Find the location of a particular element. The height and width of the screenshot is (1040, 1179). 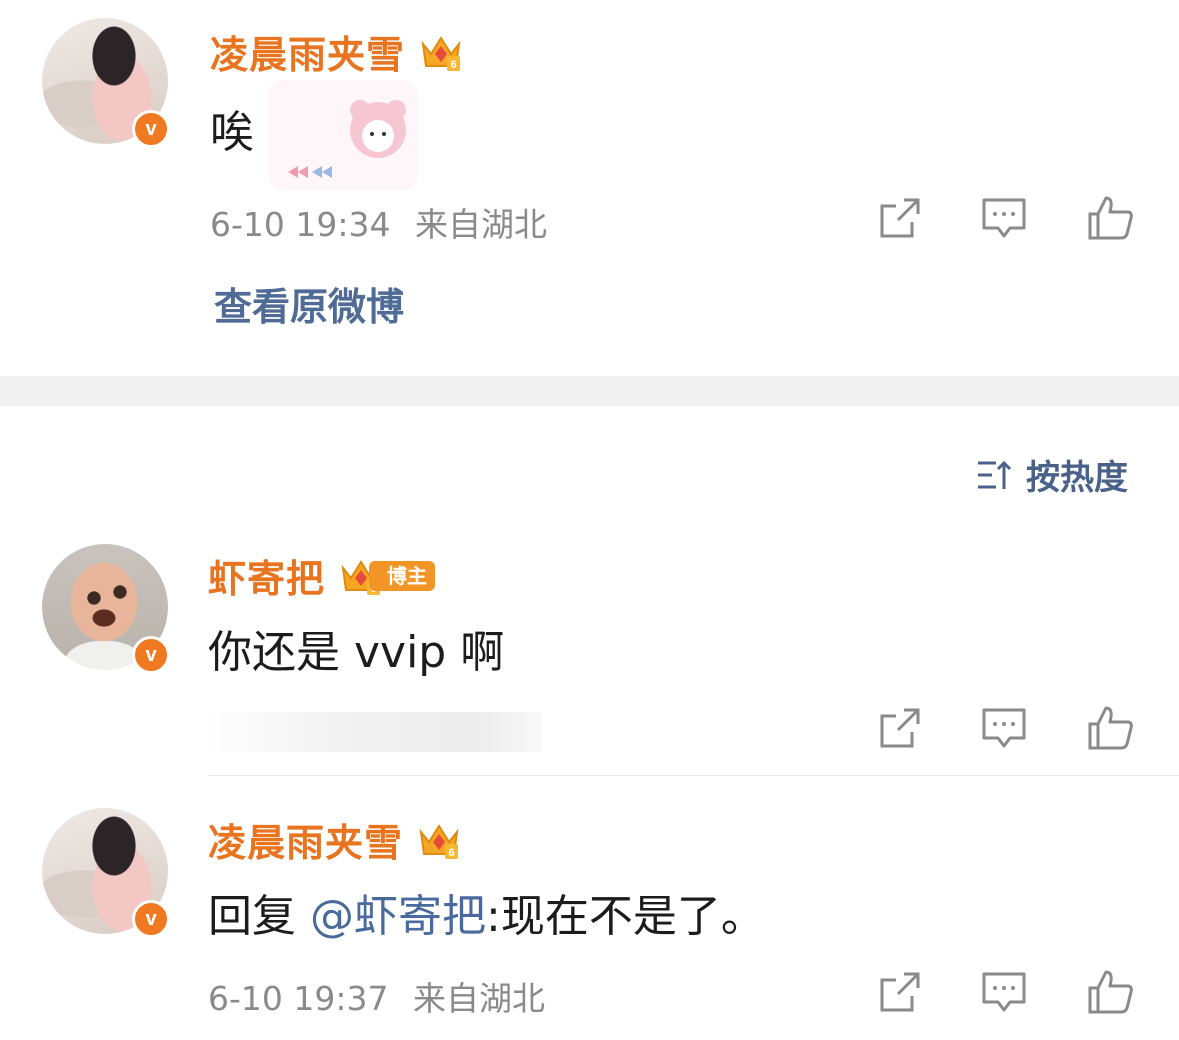

sort-button: 按热度 is located at coordinates (1051, 474).